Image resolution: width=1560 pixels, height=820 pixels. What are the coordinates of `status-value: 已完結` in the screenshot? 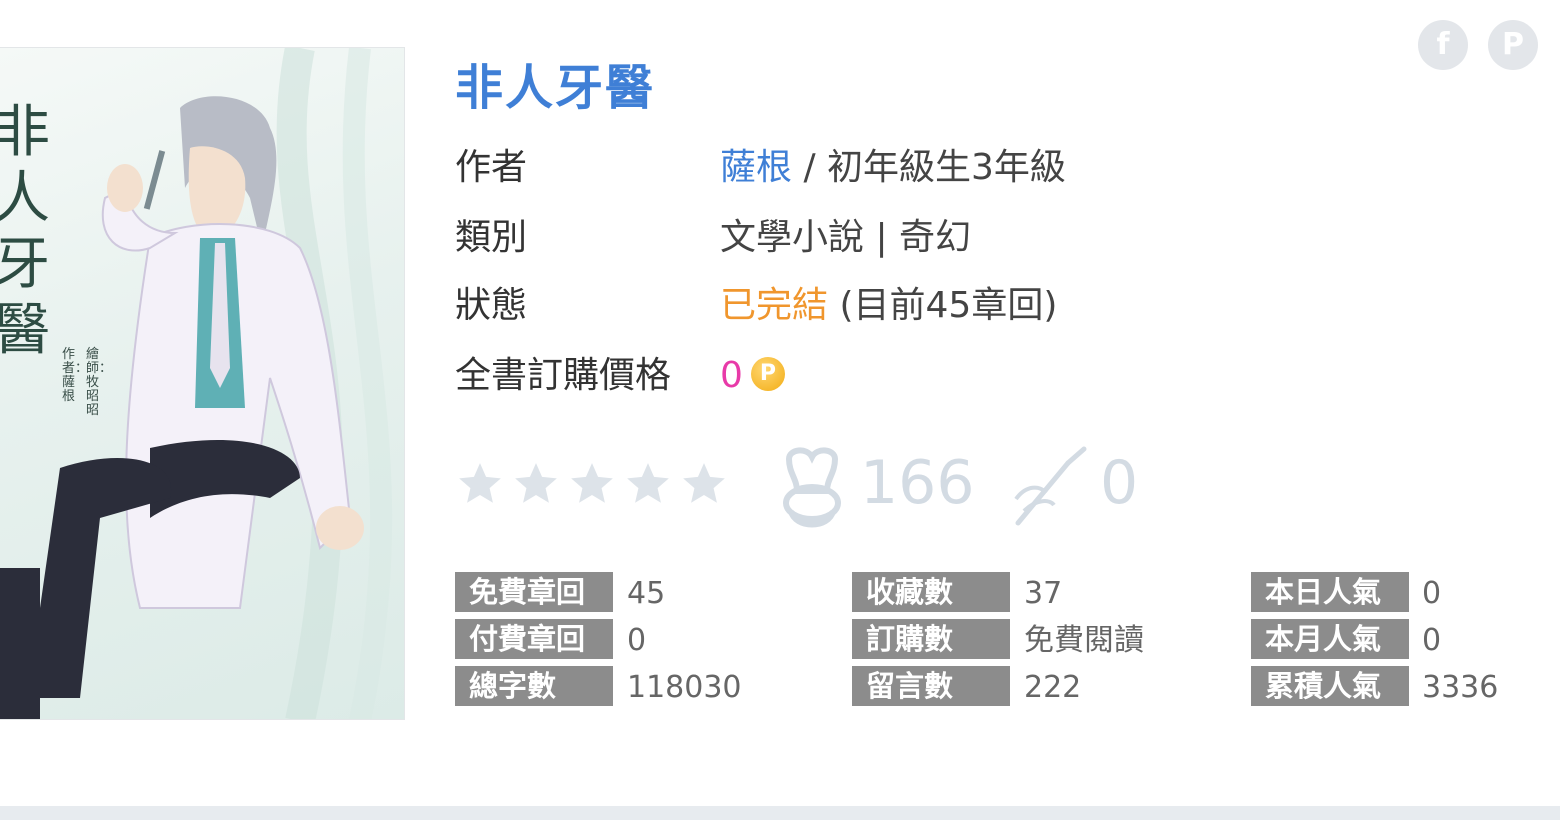 It's located at (774, 305).